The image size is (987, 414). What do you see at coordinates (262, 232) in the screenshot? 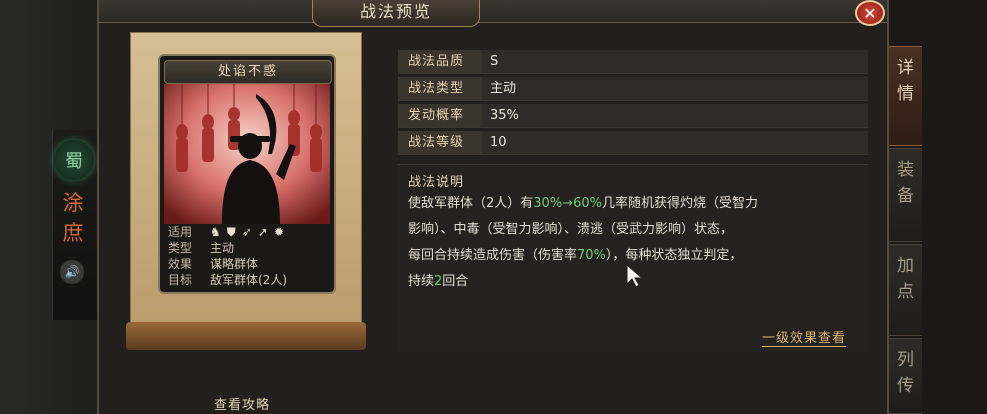
I see `spear-icon: ➚` at bounding box center [262, 232].